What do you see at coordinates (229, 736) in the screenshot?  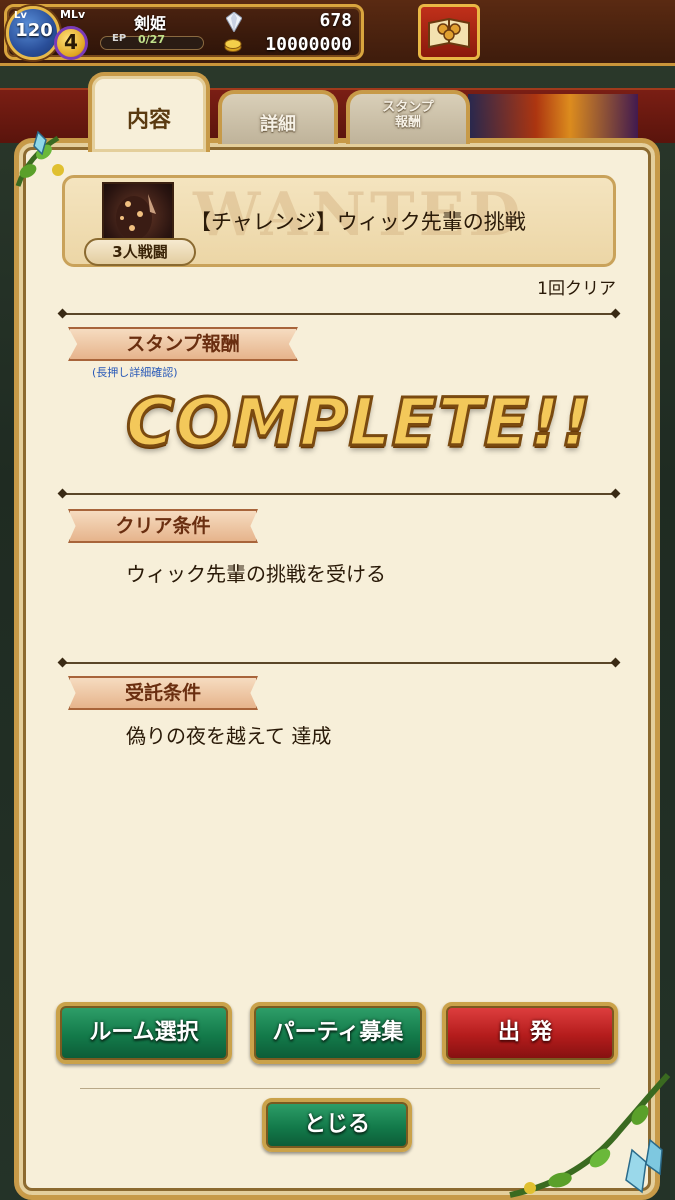 I see `accept-condition-text: 偽りの夜を越えて 達成` at bounding box center [229, 736].